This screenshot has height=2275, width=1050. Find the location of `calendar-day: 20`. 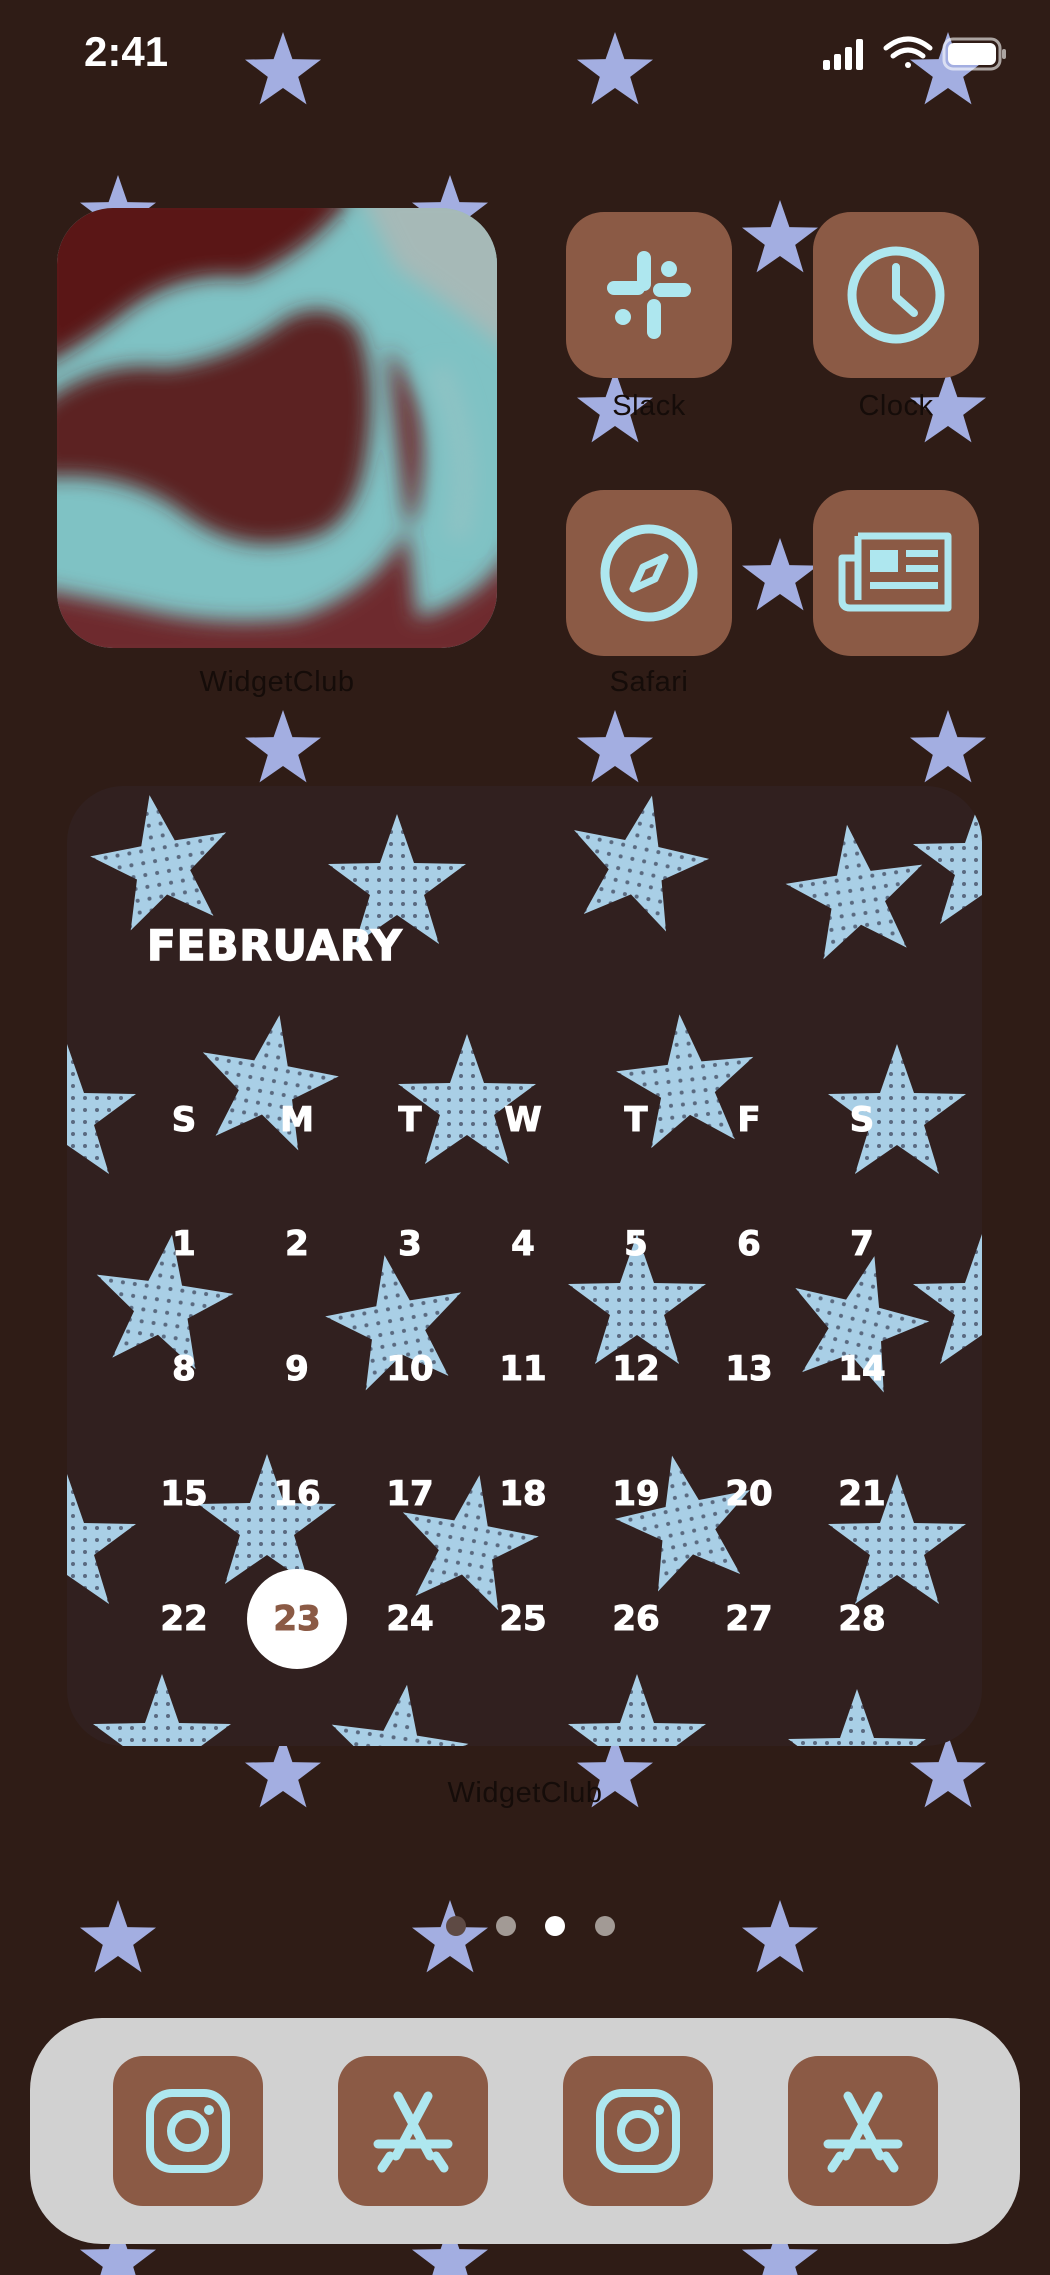

calendar-day: 20 is located at coordinates (749, 1494).